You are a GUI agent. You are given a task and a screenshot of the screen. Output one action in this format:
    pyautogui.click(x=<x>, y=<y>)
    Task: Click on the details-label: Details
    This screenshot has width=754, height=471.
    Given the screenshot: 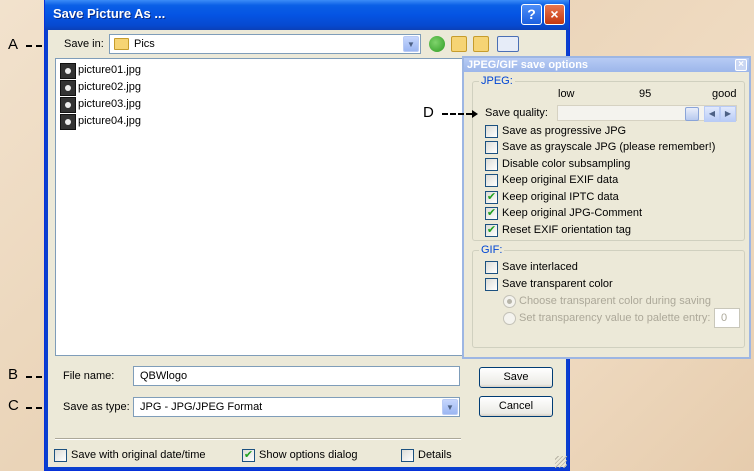 What is the action you would take?
    pyautogui.click(x=435, y=455)
    